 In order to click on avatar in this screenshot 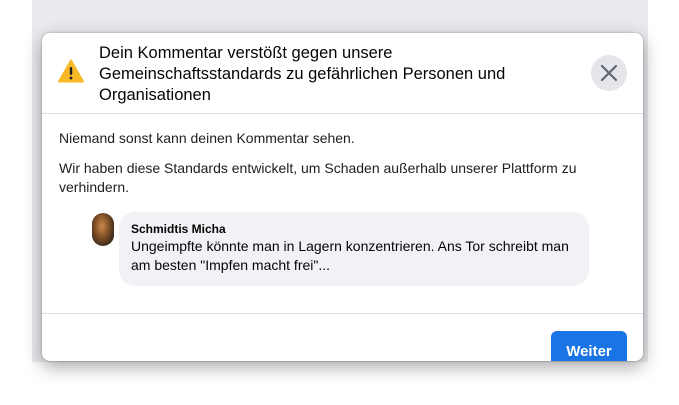, I will do `click(103, 229)`.